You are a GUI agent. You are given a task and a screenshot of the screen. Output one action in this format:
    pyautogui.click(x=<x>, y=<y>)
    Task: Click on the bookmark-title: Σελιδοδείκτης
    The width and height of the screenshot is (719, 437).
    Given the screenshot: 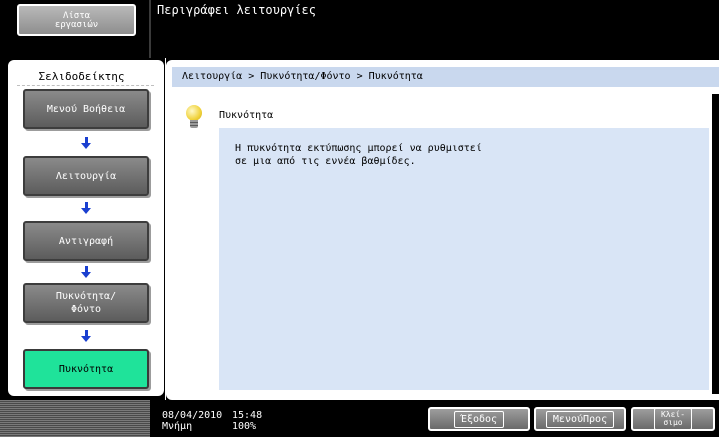 What is the action you would take?
    pyautogui.click(x=81, y=76)
    